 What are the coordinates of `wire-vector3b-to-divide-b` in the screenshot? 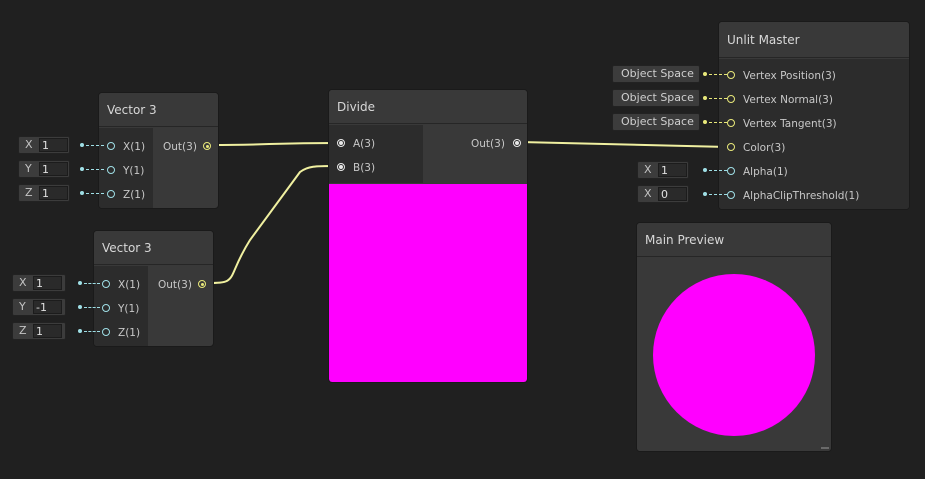 It's located at (271, 224).